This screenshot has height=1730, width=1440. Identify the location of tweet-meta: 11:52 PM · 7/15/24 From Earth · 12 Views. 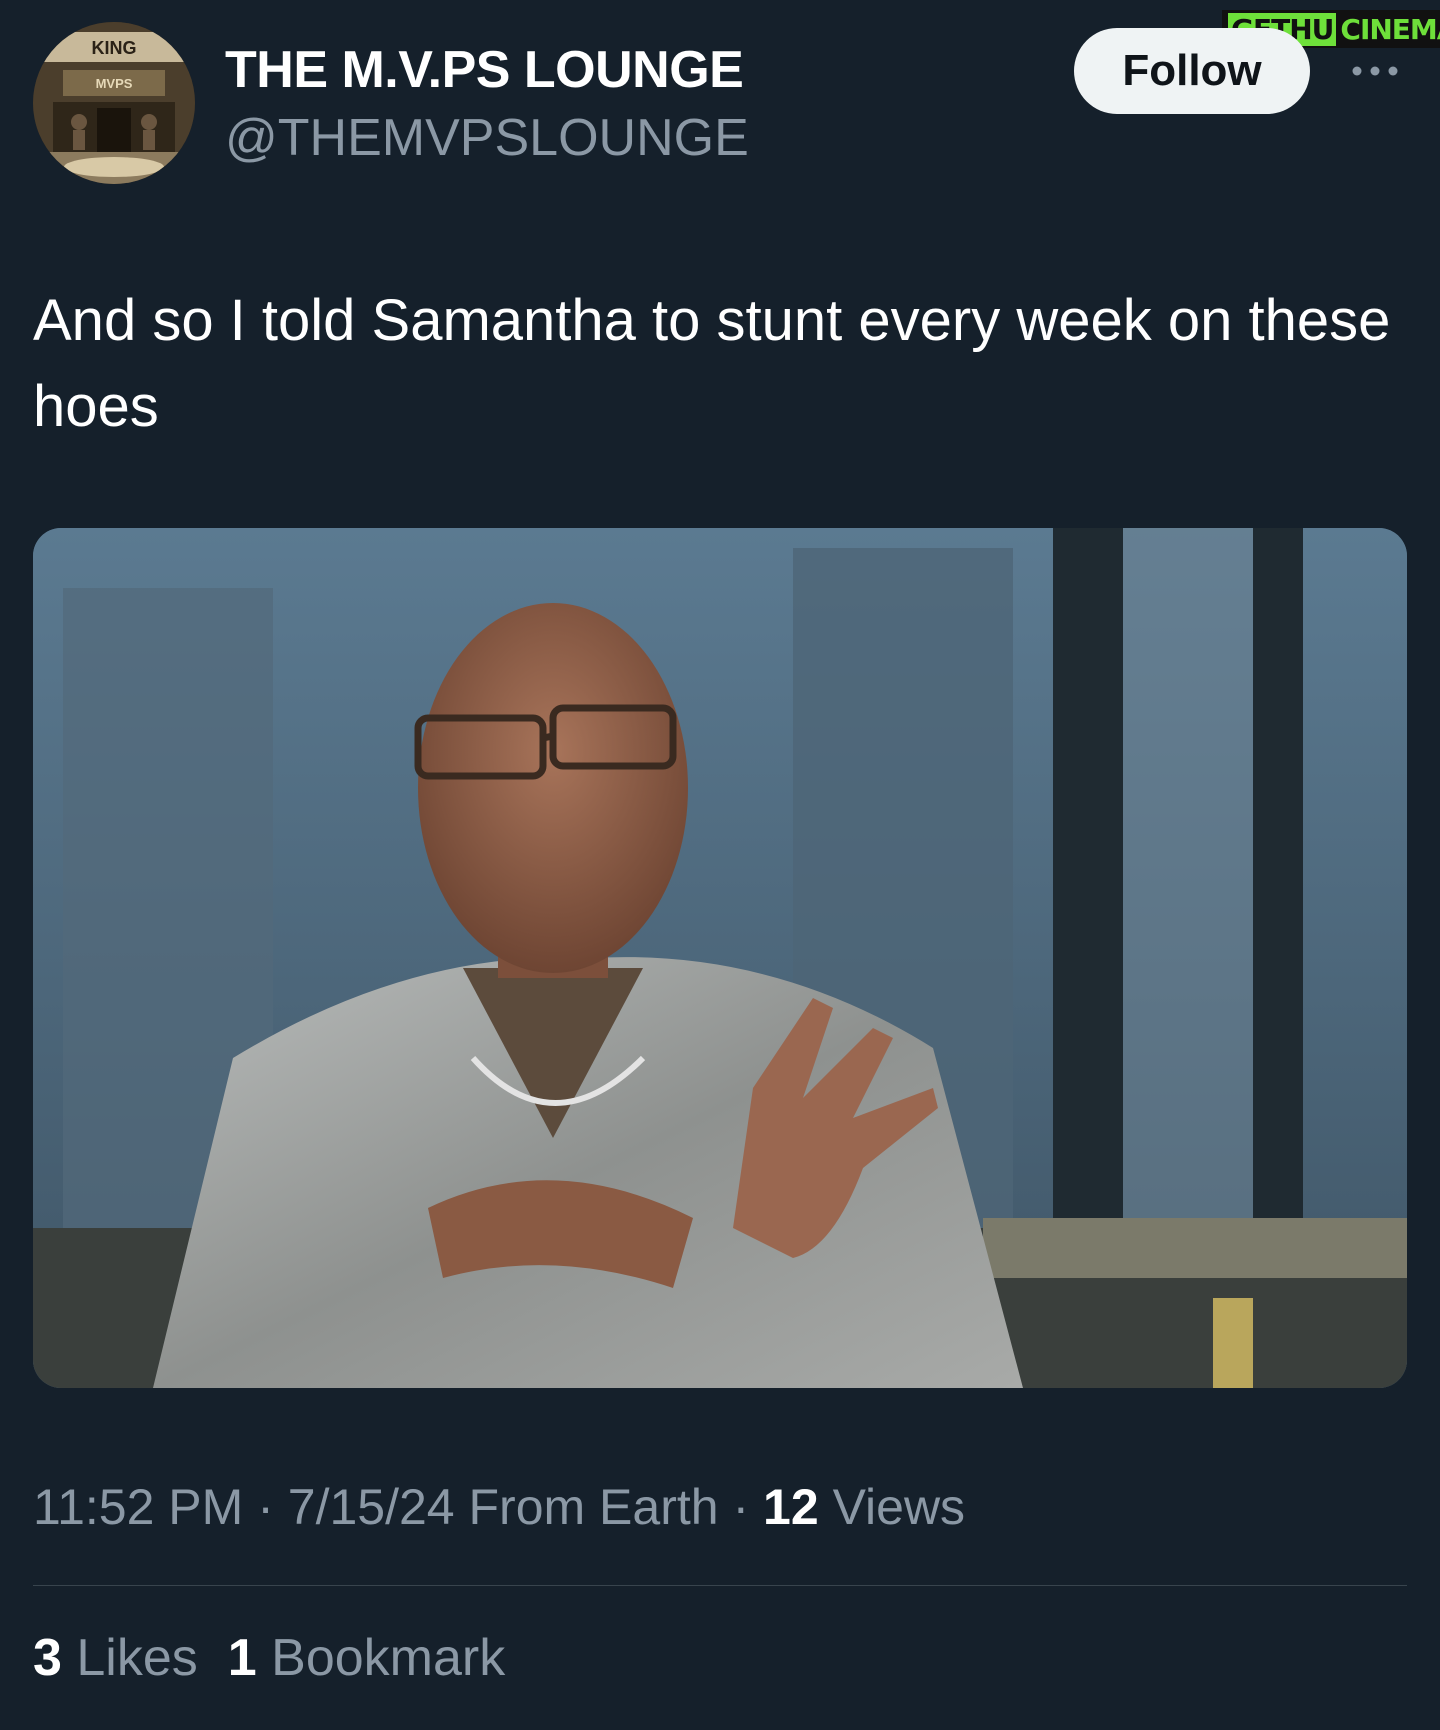
(499, 1507).